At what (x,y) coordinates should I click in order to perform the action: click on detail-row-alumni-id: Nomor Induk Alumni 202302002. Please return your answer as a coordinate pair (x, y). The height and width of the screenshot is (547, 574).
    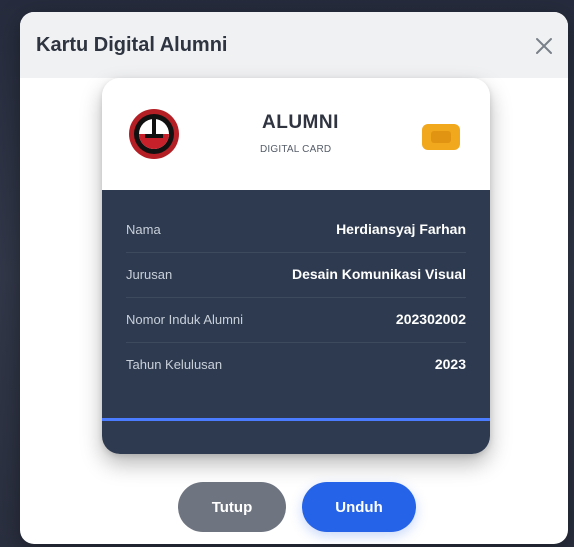
    Looking at the image, I should click on (296, 320).